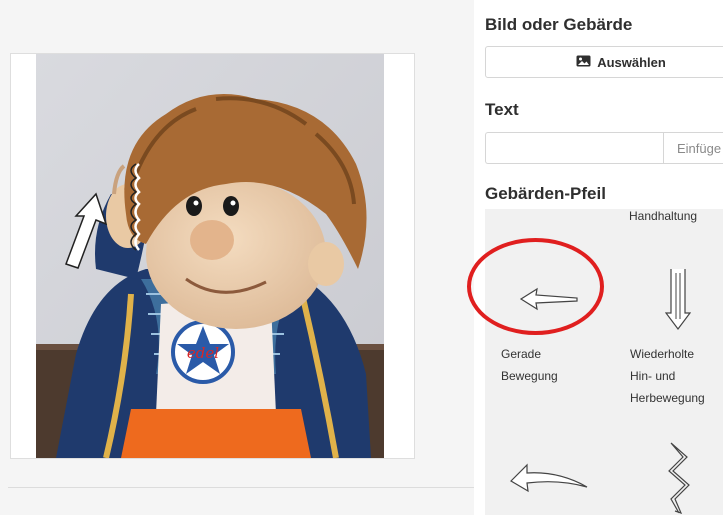 This screenshot has width=723, height=520. I want to click on image-icon, so click(583, 62).